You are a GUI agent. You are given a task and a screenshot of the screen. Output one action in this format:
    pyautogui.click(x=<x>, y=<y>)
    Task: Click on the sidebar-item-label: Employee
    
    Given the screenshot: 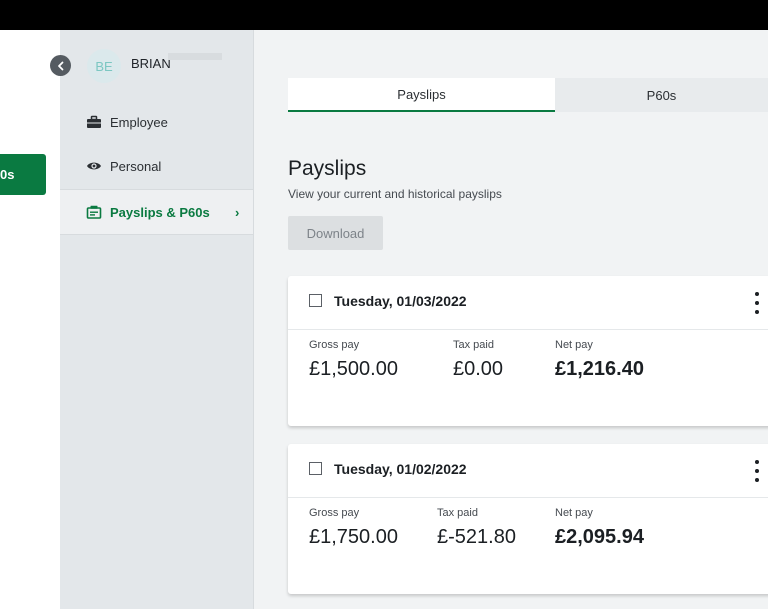 What is the action you would take?
    pyautogui.click(x=139, y=122)
    